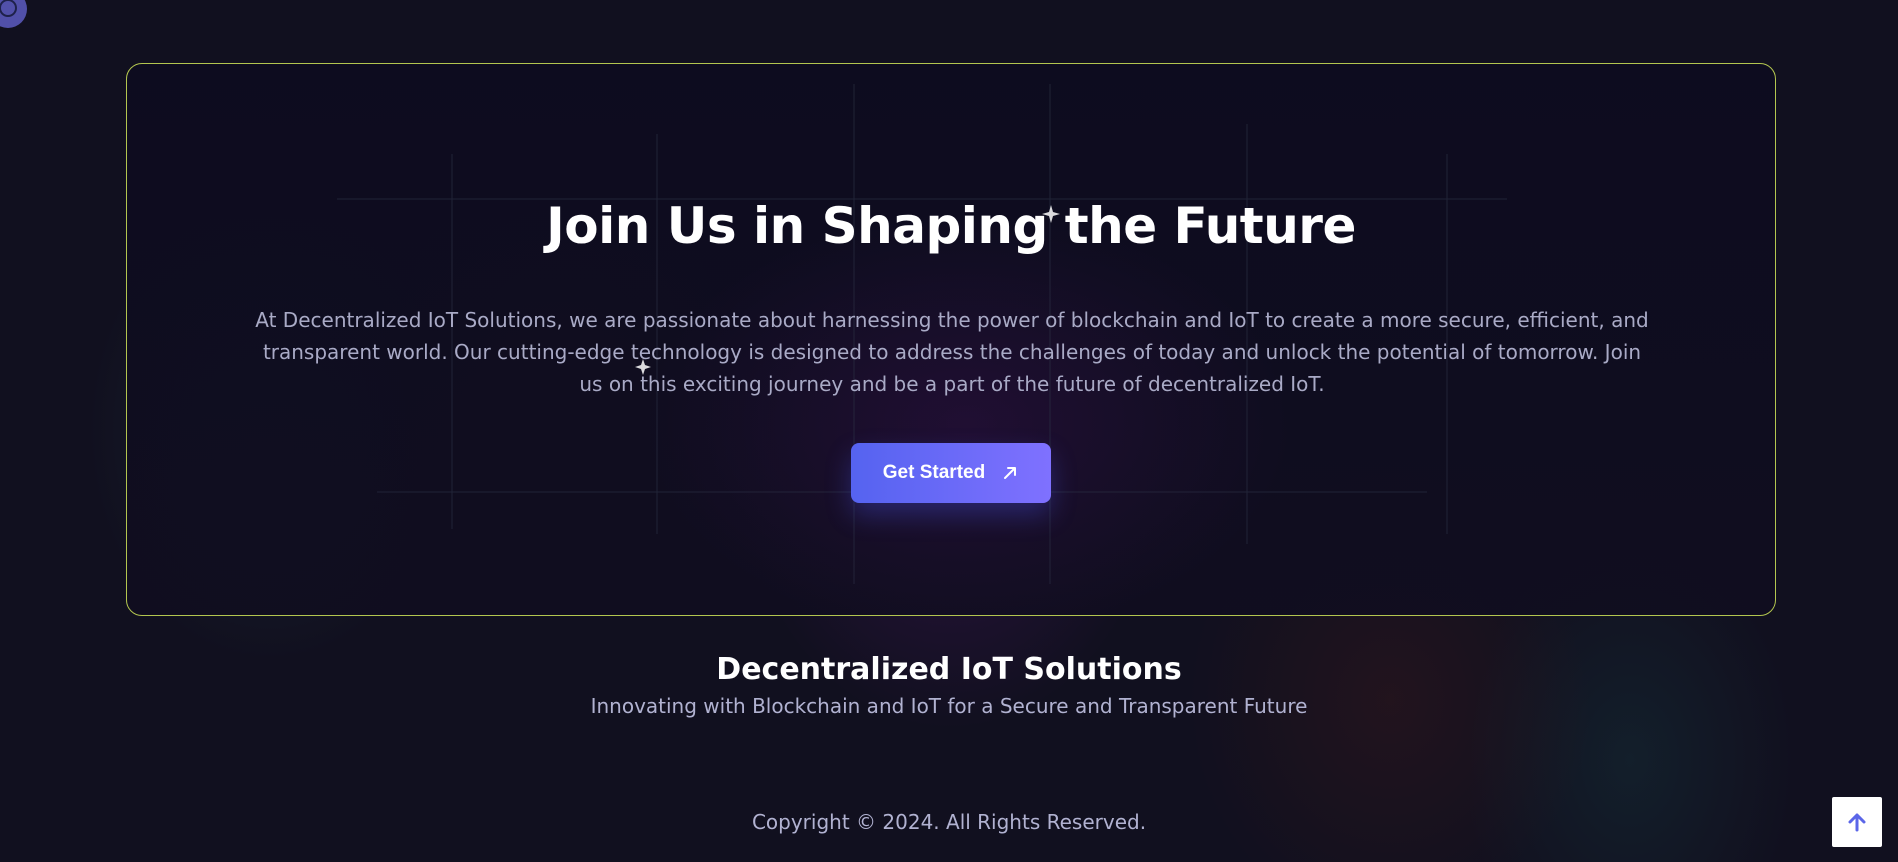 Image resolution: width=1898 pixels, height=862 pixels. I want to click on get-started-button: Get Started, so click(951, 473).